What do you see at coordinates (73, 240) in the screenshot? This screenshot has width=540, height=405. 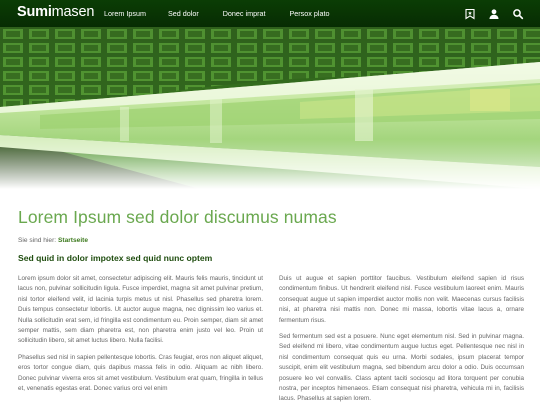 I see `breadcrumb-link-home: Startseite` at bounding box center [73, 240].